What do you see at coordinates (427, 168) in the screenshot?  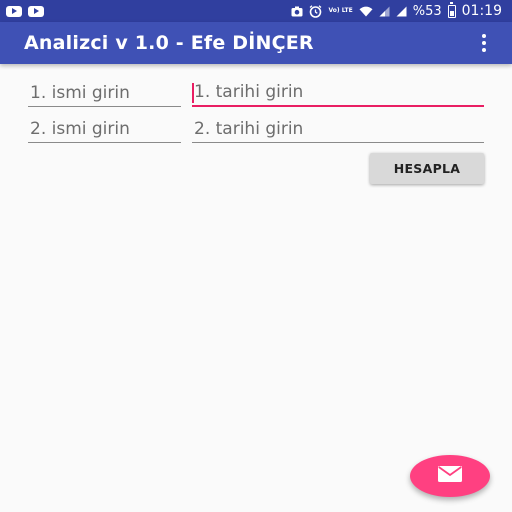 I see `calculate-button: HESAPLA` at bounding box center [427, 168].